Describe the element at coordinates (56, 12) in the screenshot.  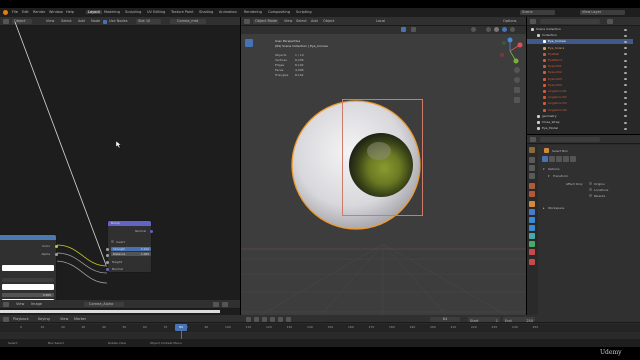
I see `menu-window: Window` at that location.